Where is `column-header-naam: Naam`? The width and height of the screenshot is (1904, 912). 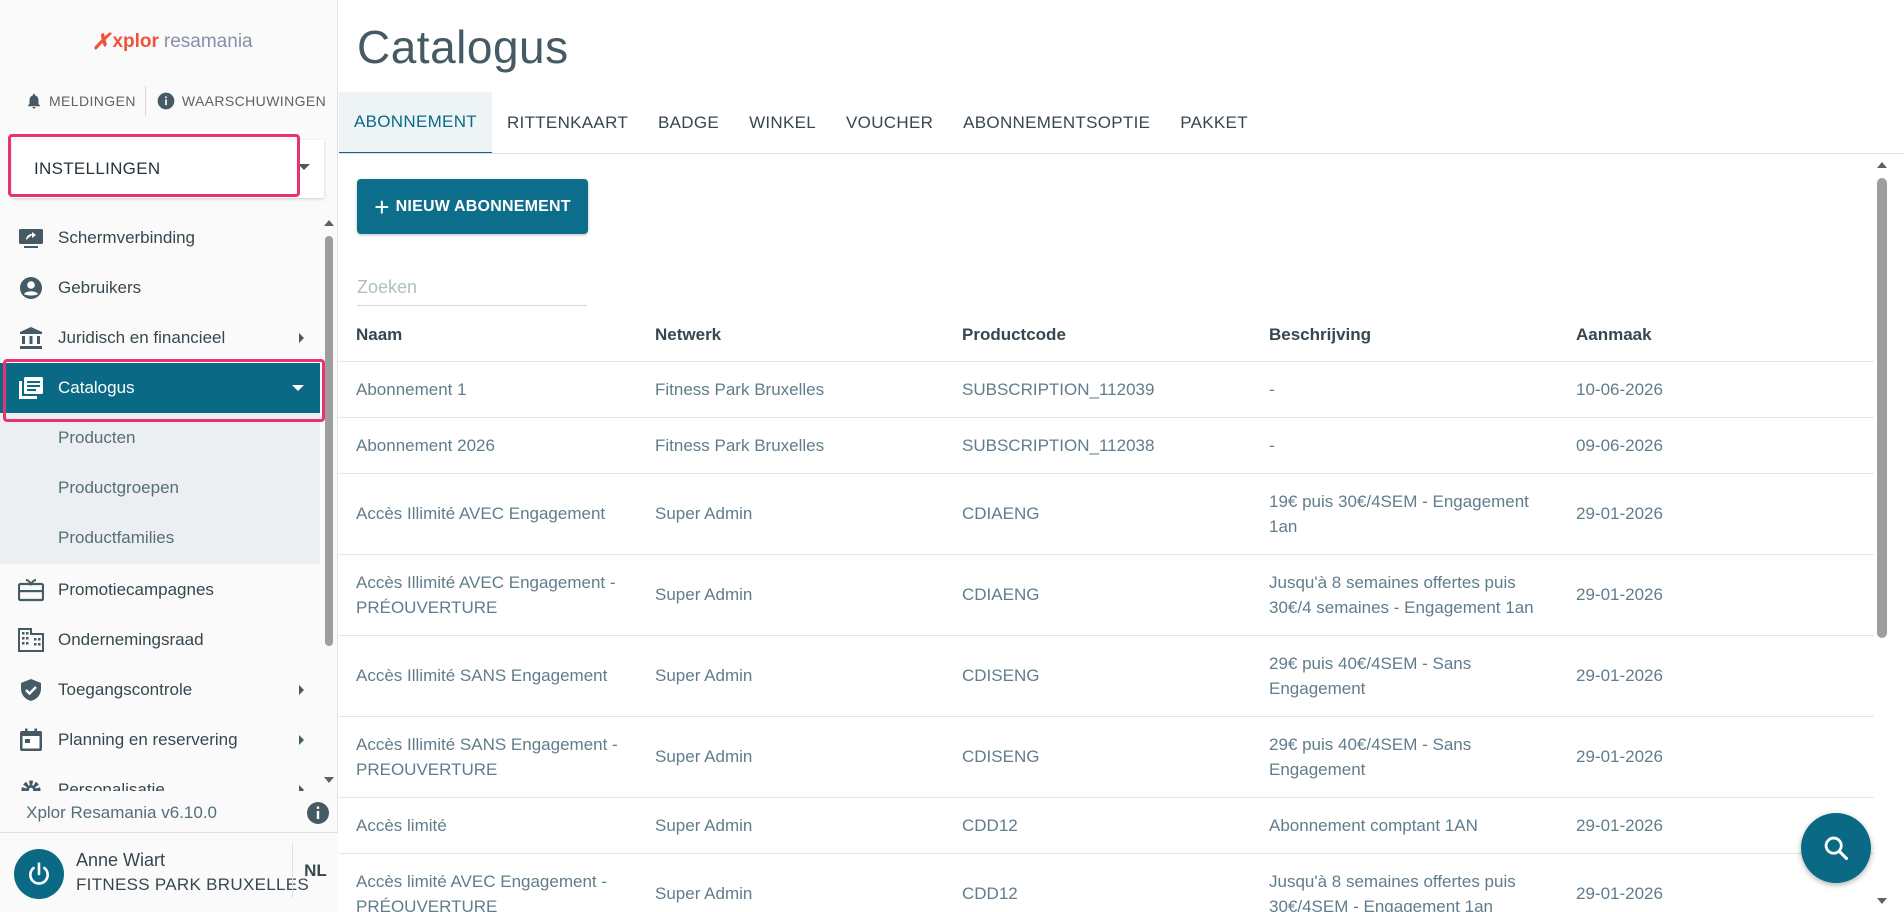
column-header-naam: Naam is located at coordinates (493, 335).